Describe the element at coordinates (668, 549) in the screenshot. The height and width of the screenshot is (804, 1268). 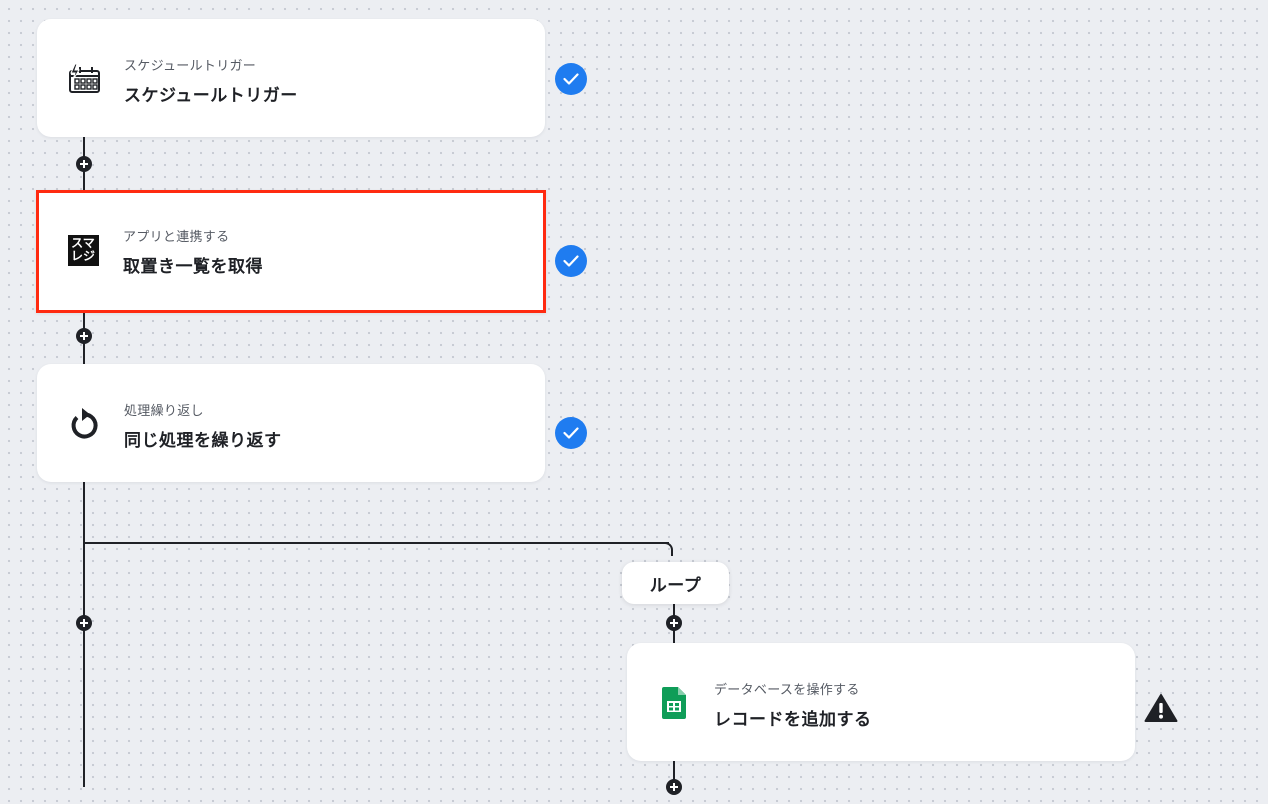
I see `connector-line-branch-corner` at that location.